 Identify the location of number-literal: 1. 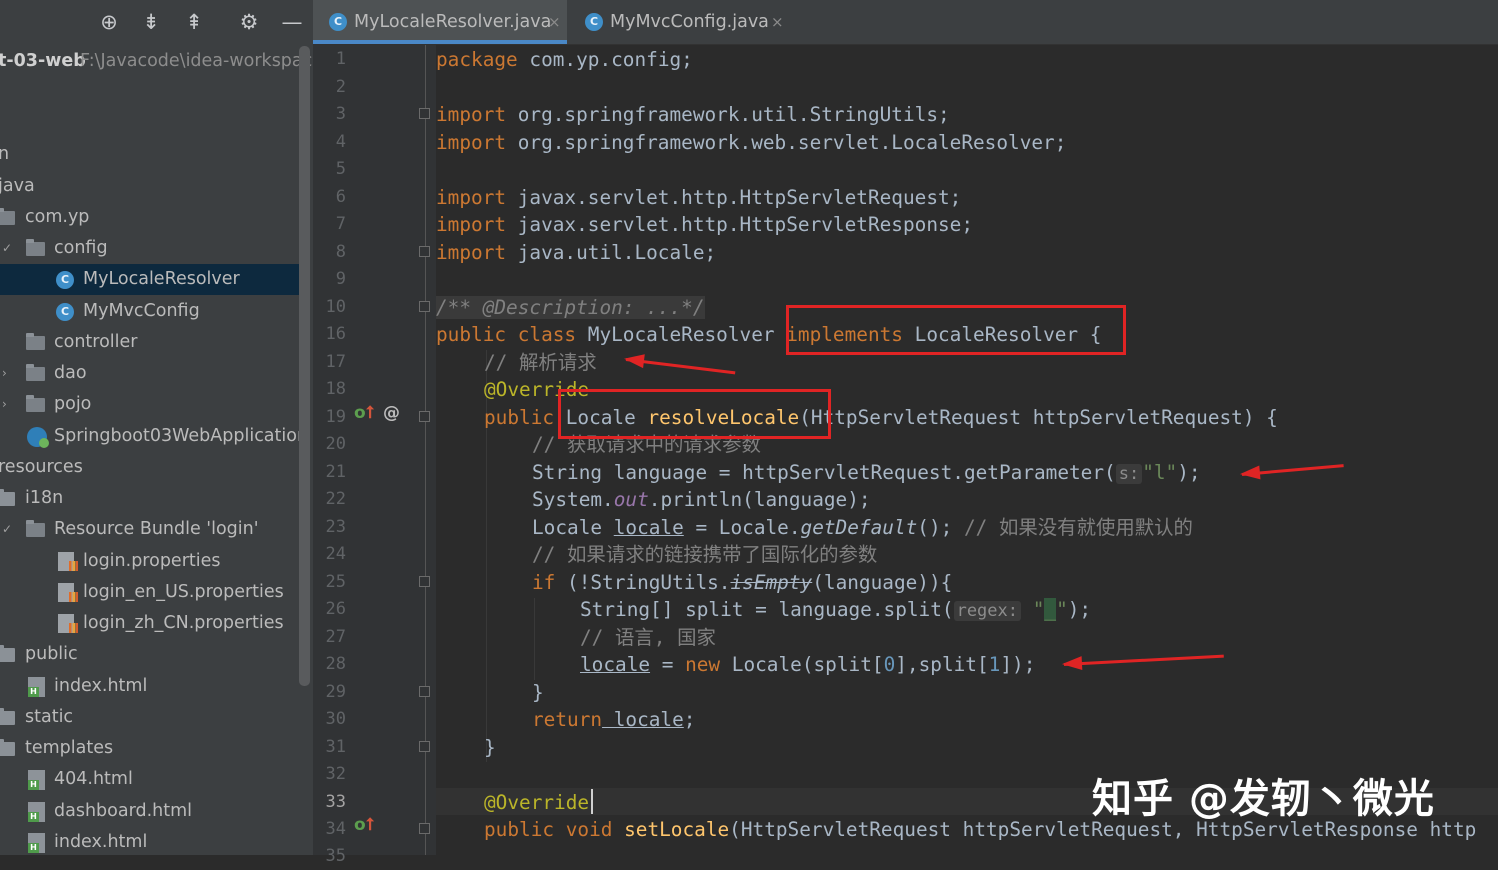
(994, 664).